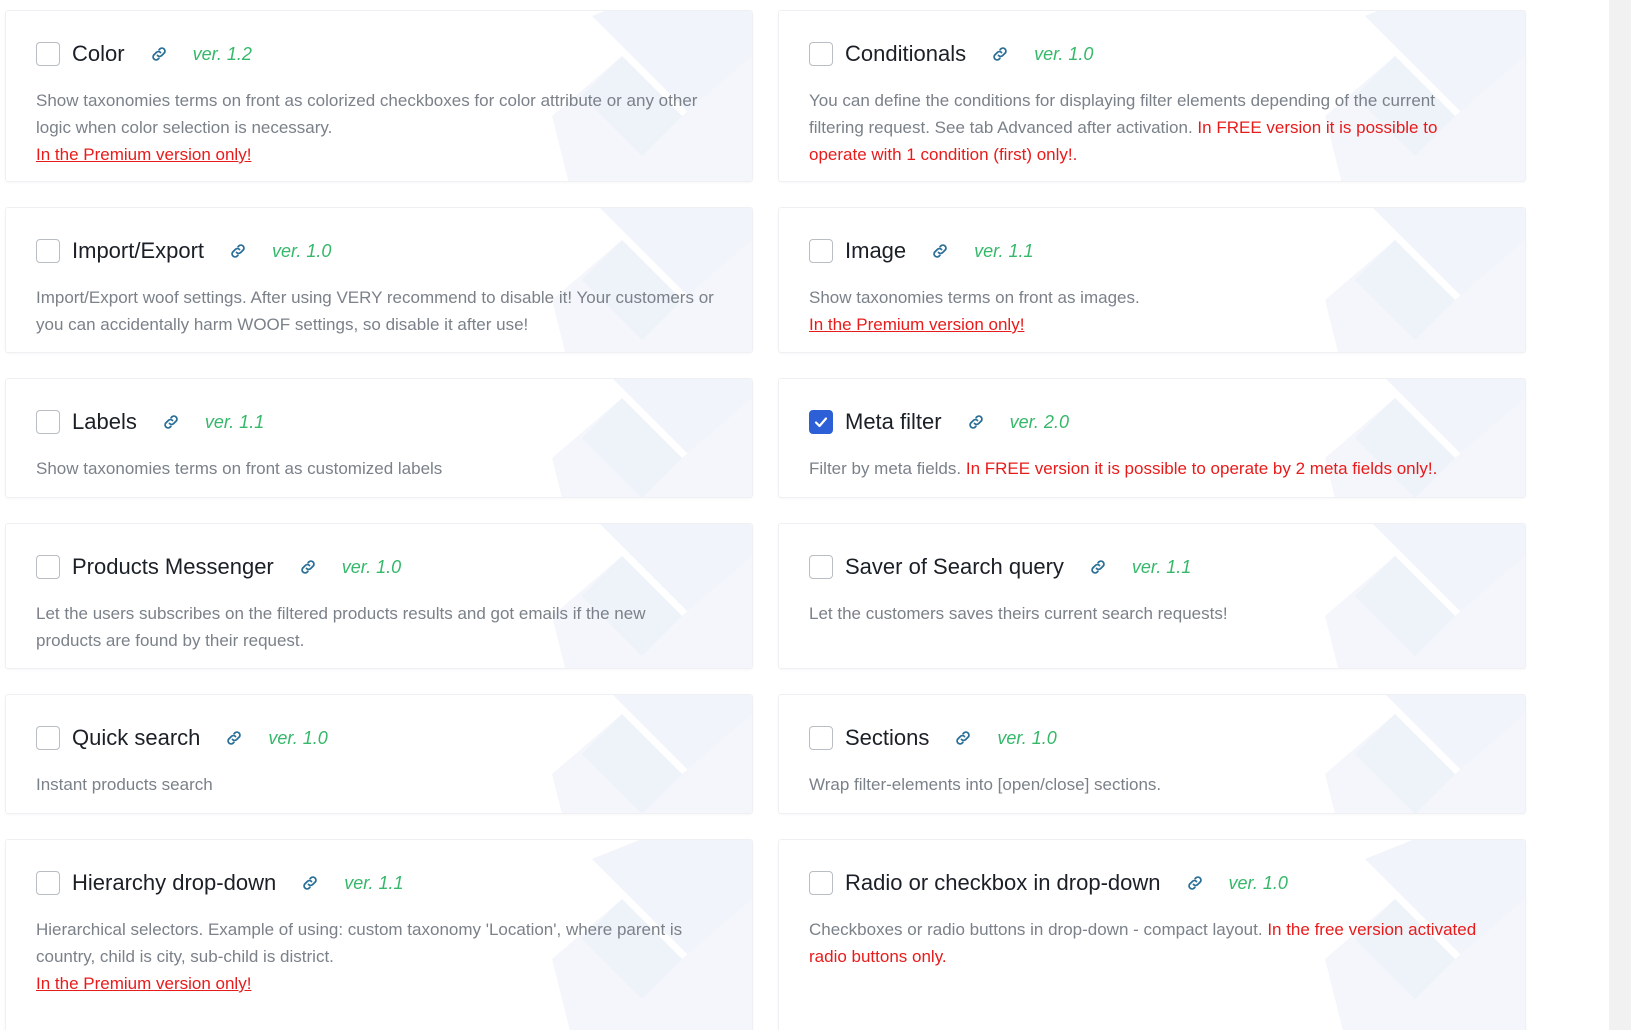 This screenshot has width=1631, height=1030. Describe the element at coordinates (1425, 596) in the screenshot. I see `watermark-logo-icon` at that location.